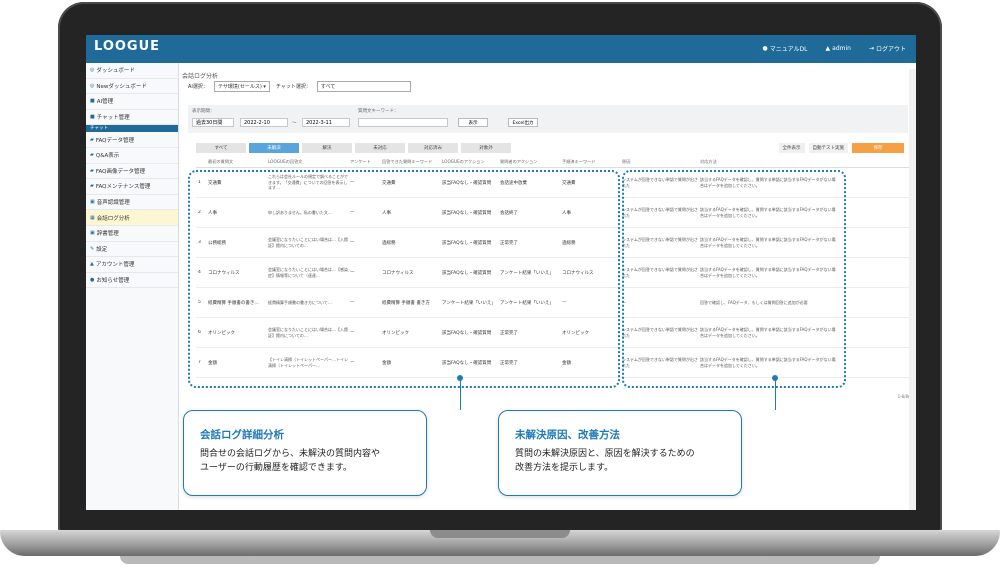 Image resolution: width=1000 pixels, height=567 pixels. What do you see at coordinates (912, 289) in the screenshot?
I see `scrollbar` at bounding box center [912, 289].